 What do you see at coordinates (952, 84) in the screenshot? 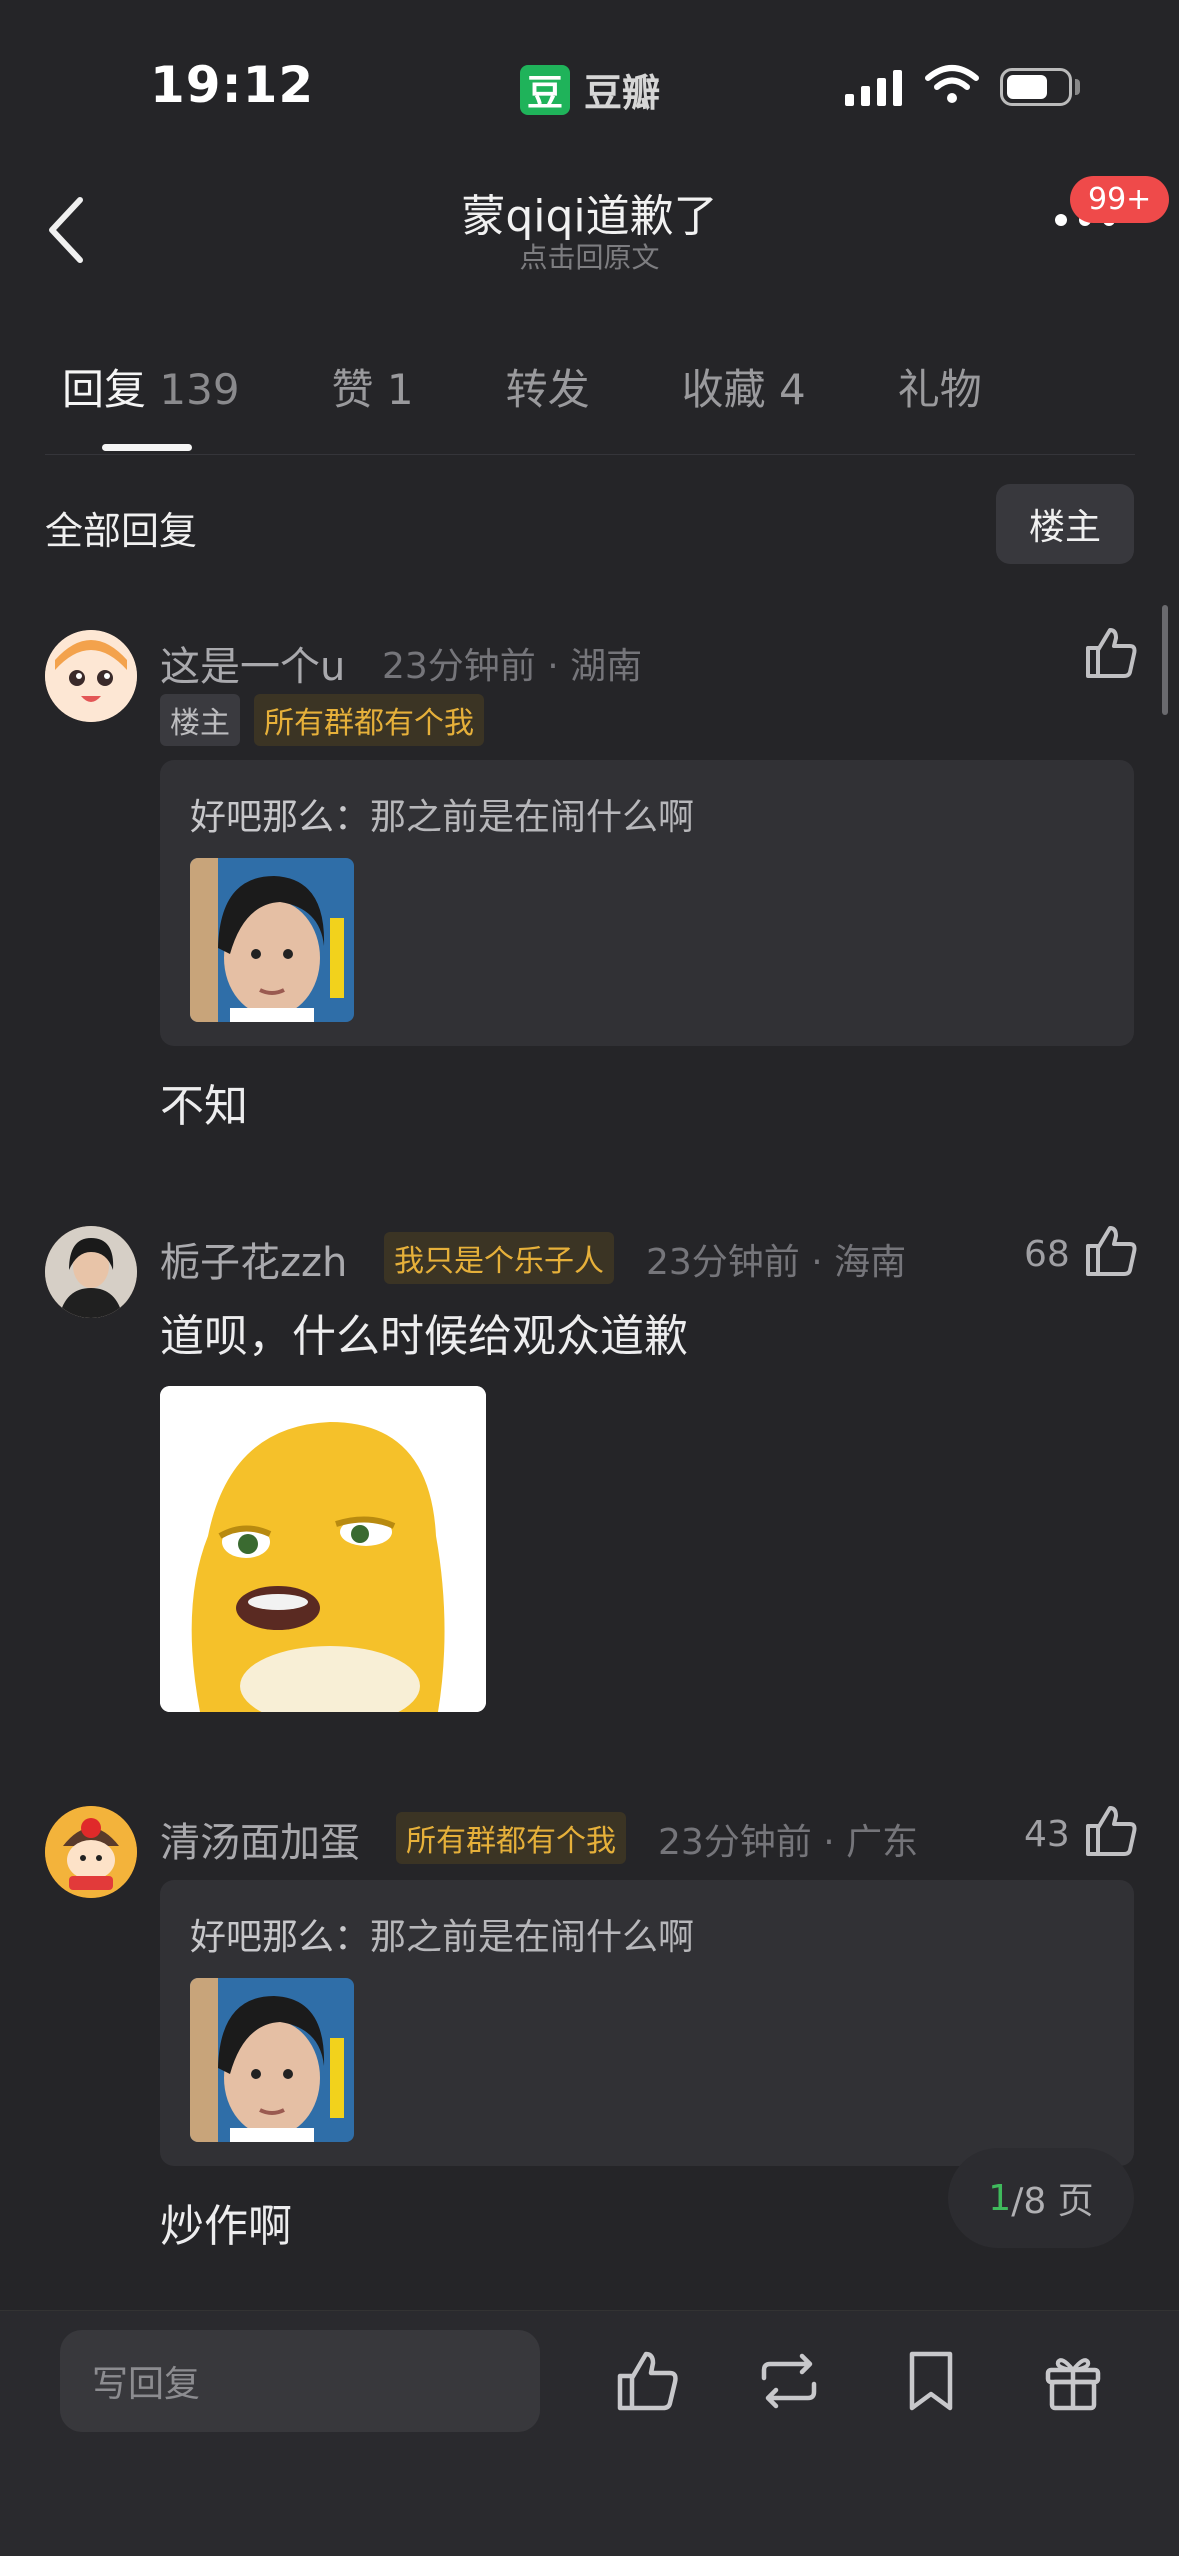
I see `wifi-icon` at bounding box center [952, 84].